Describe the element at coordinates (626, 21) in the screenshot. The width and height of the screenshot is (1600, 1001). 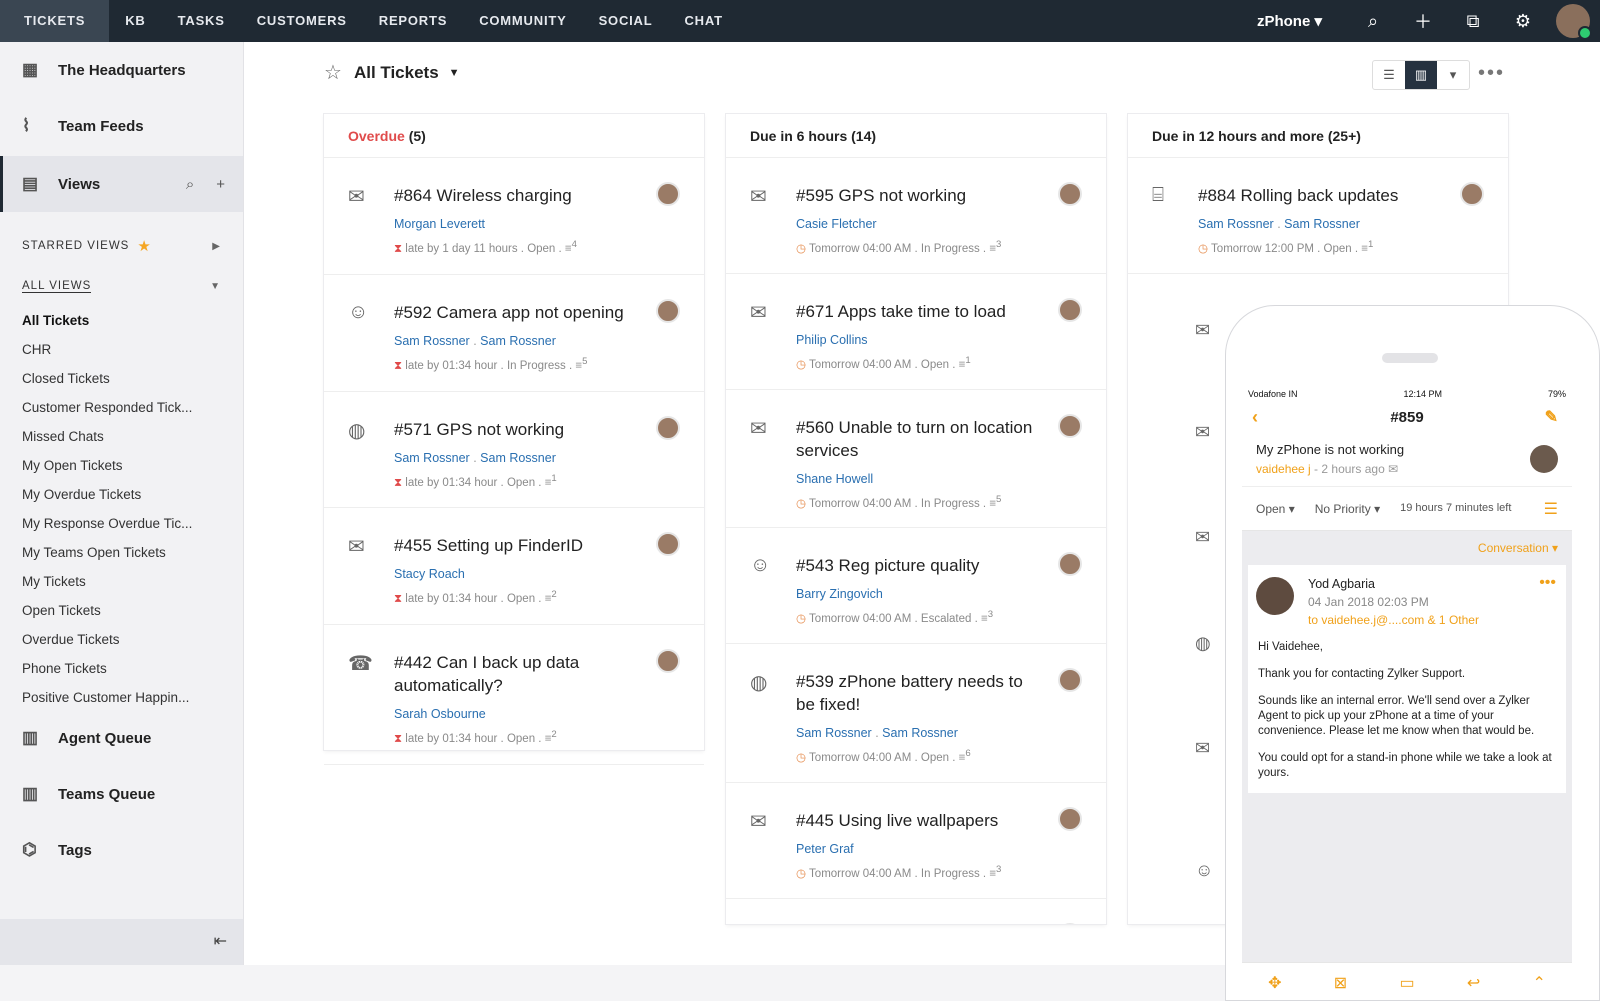
I see `tab-social: SOCIAL` at that location.